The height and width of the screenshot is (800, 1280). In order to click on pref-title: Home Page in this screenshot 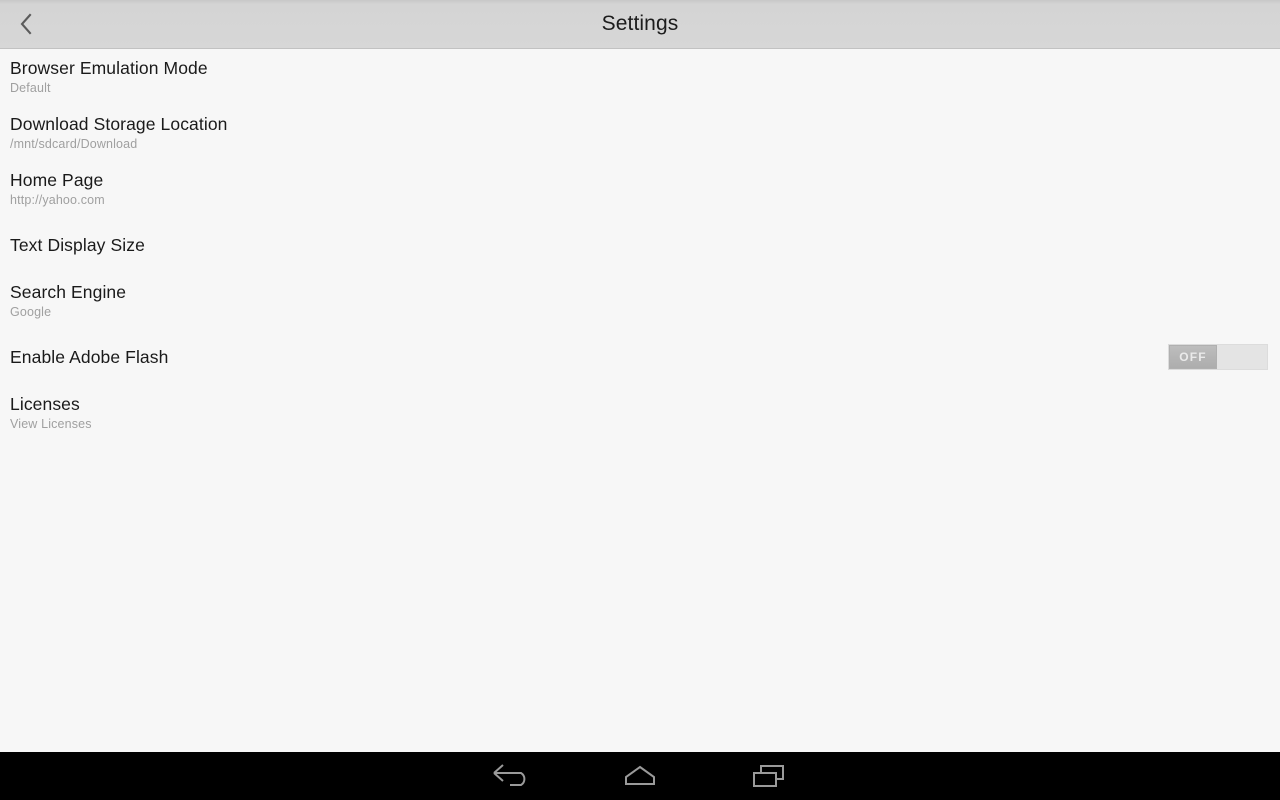, I will do `click(57, 180)`.